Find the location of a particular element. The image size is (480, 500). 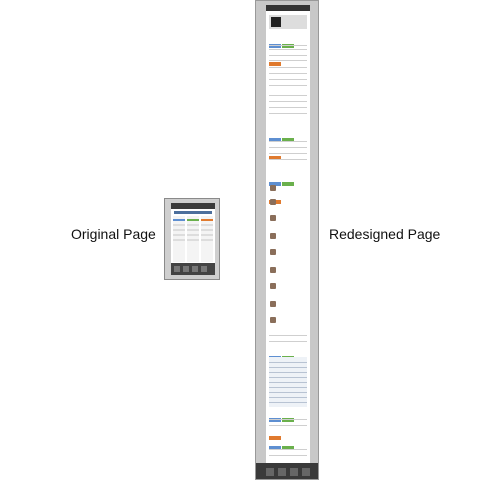

original-column-middle is located at coordinates (193, 239).